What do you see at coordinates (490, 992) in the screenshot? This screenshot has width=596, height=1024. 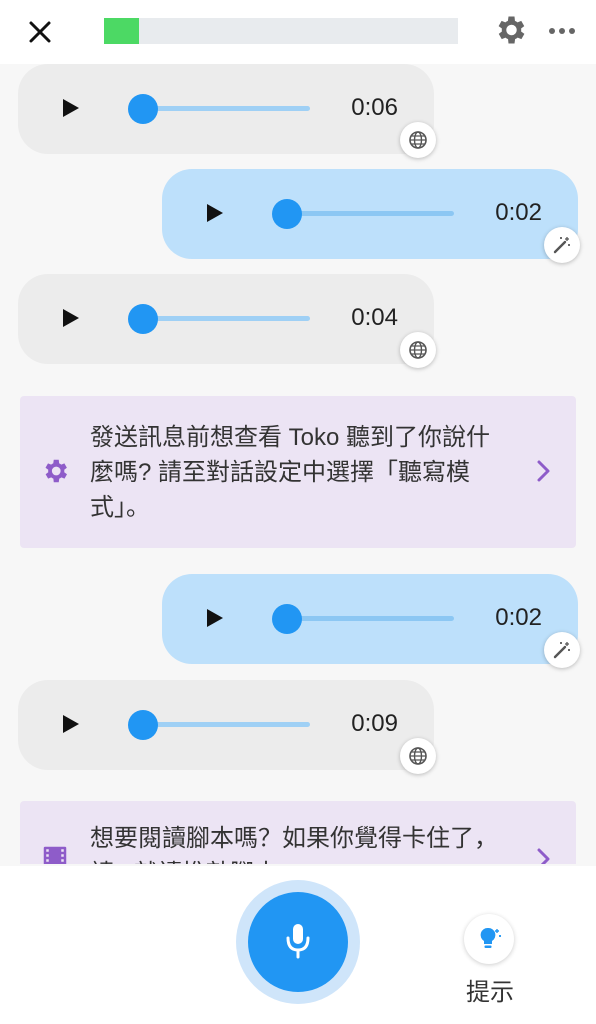 I see `hint-label: 提示` at bounding box center [490, 992].